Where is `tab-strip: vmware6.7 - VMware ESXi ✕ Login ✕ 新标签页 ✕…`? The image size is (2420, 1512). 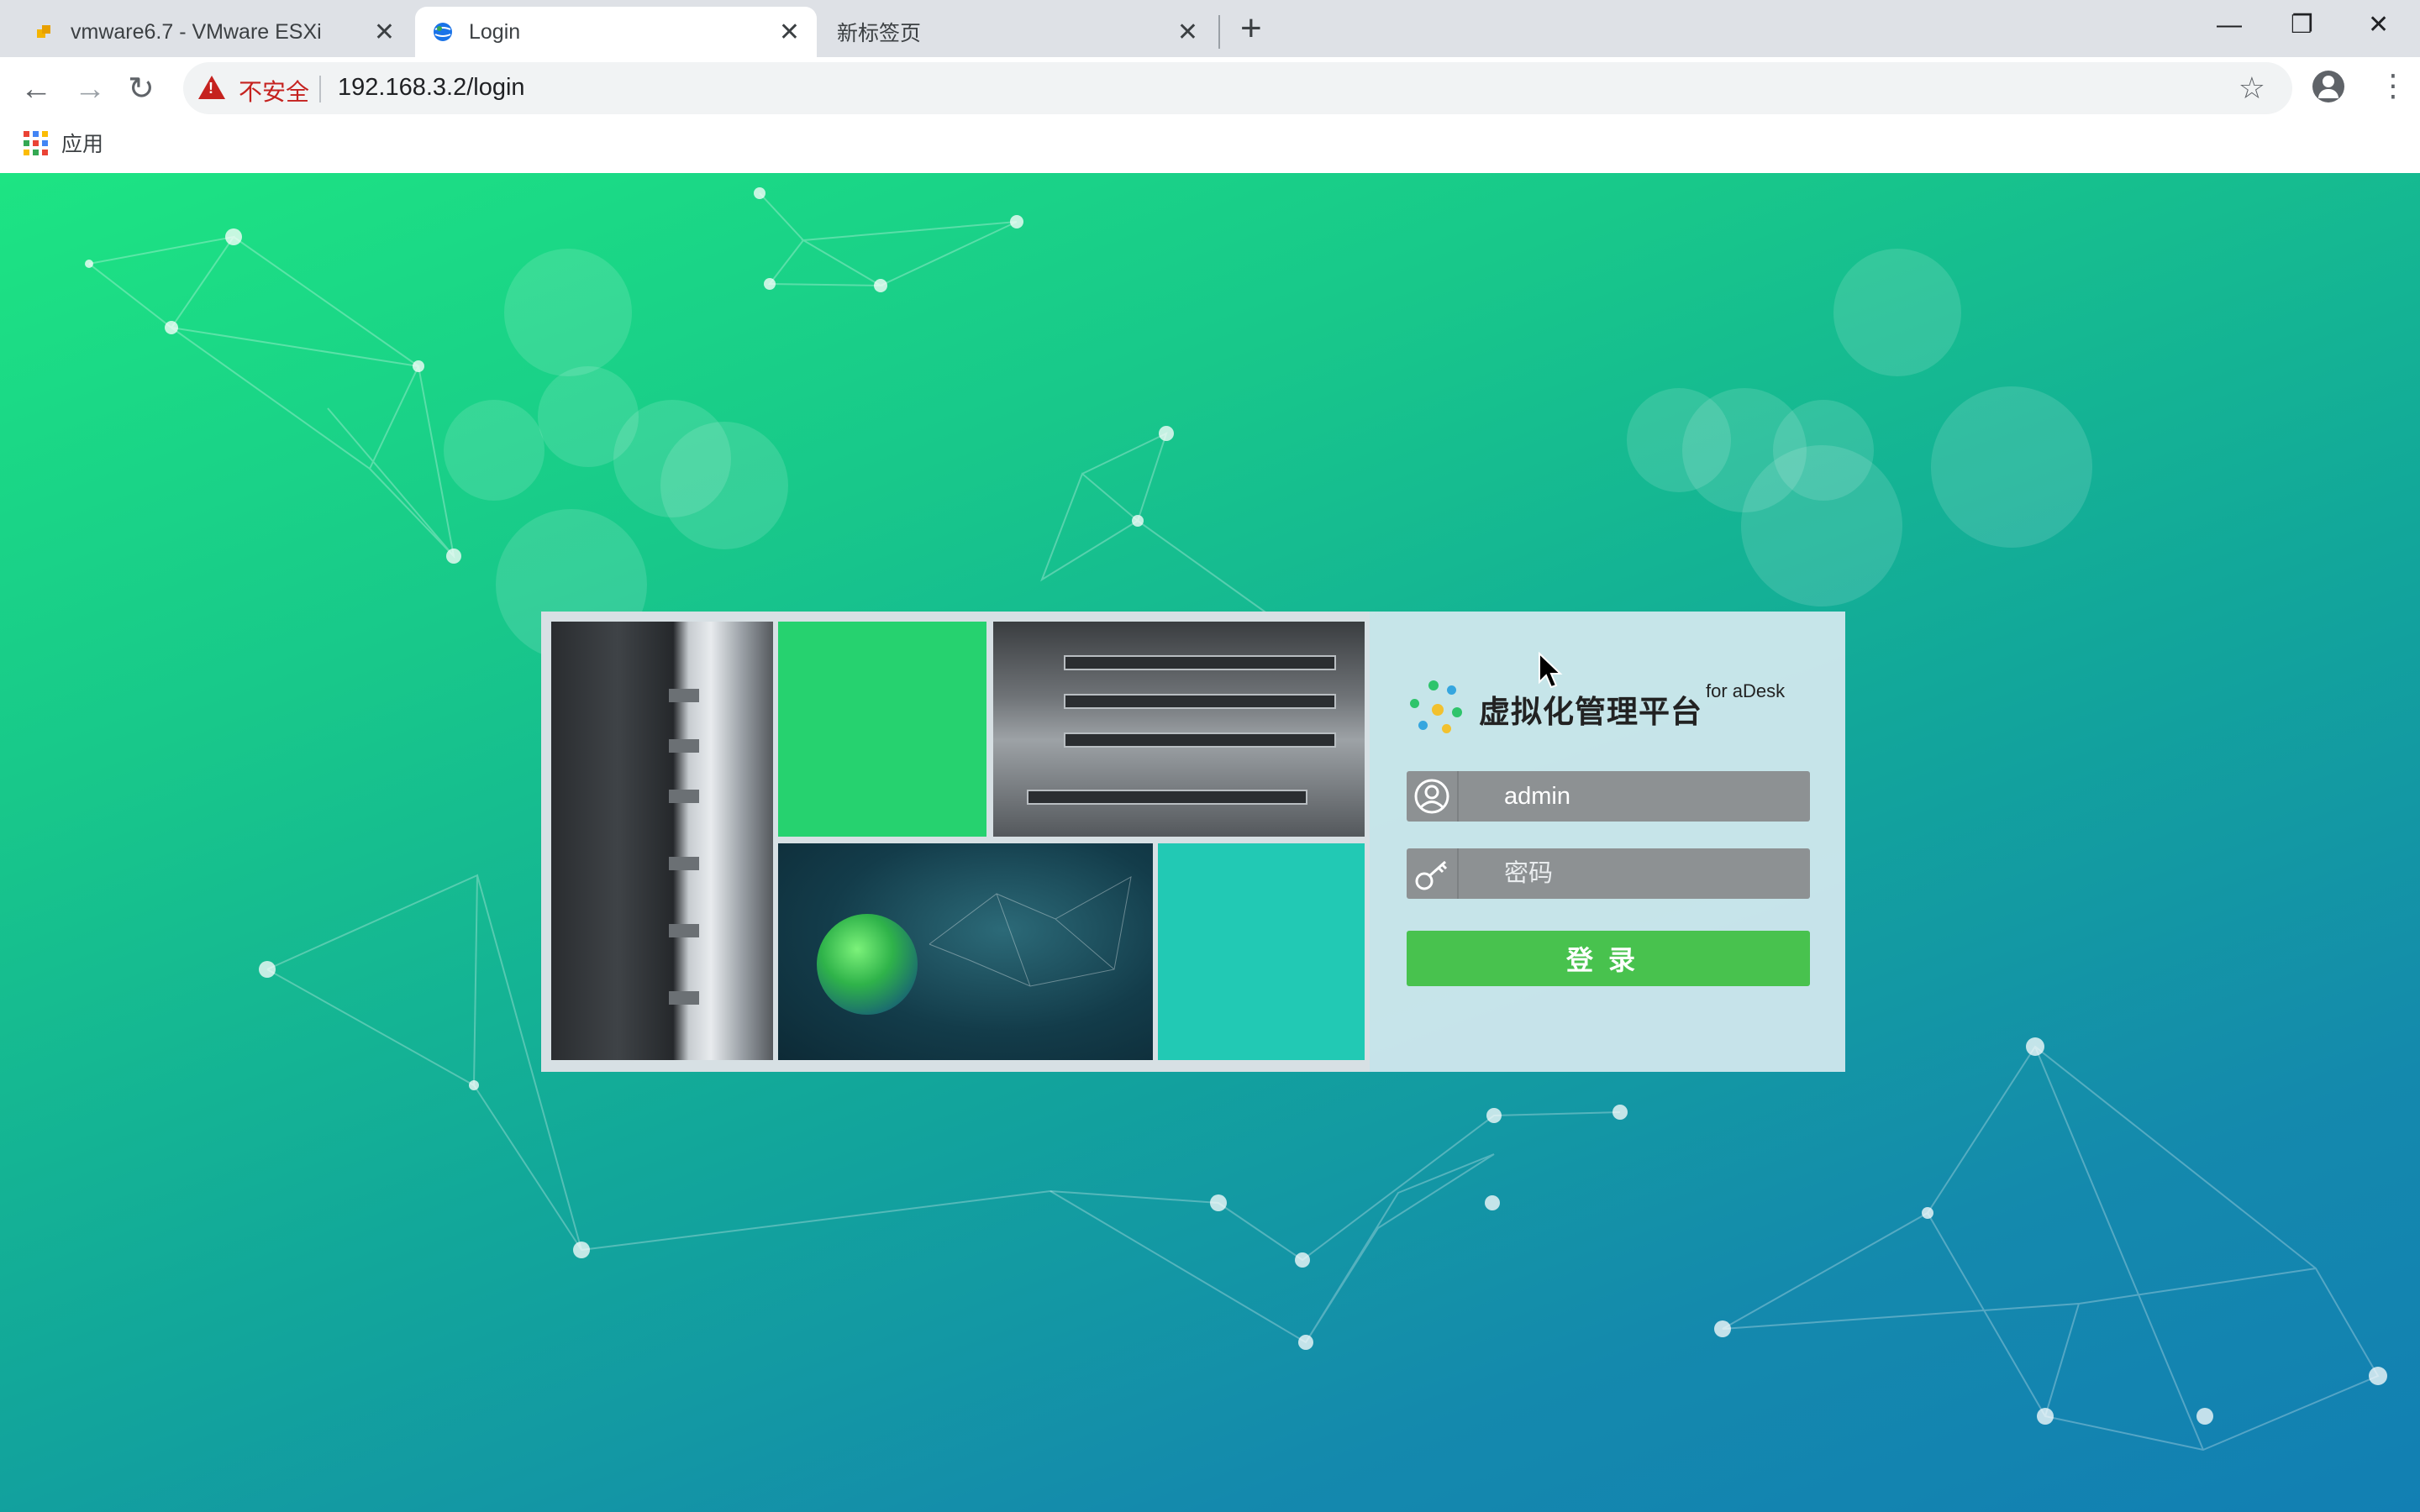
tab-strip: vmware6.7 - VMware ESXi ✕ Login ✕ 新标签页 ✕… is located at coordinates (1210, 28).